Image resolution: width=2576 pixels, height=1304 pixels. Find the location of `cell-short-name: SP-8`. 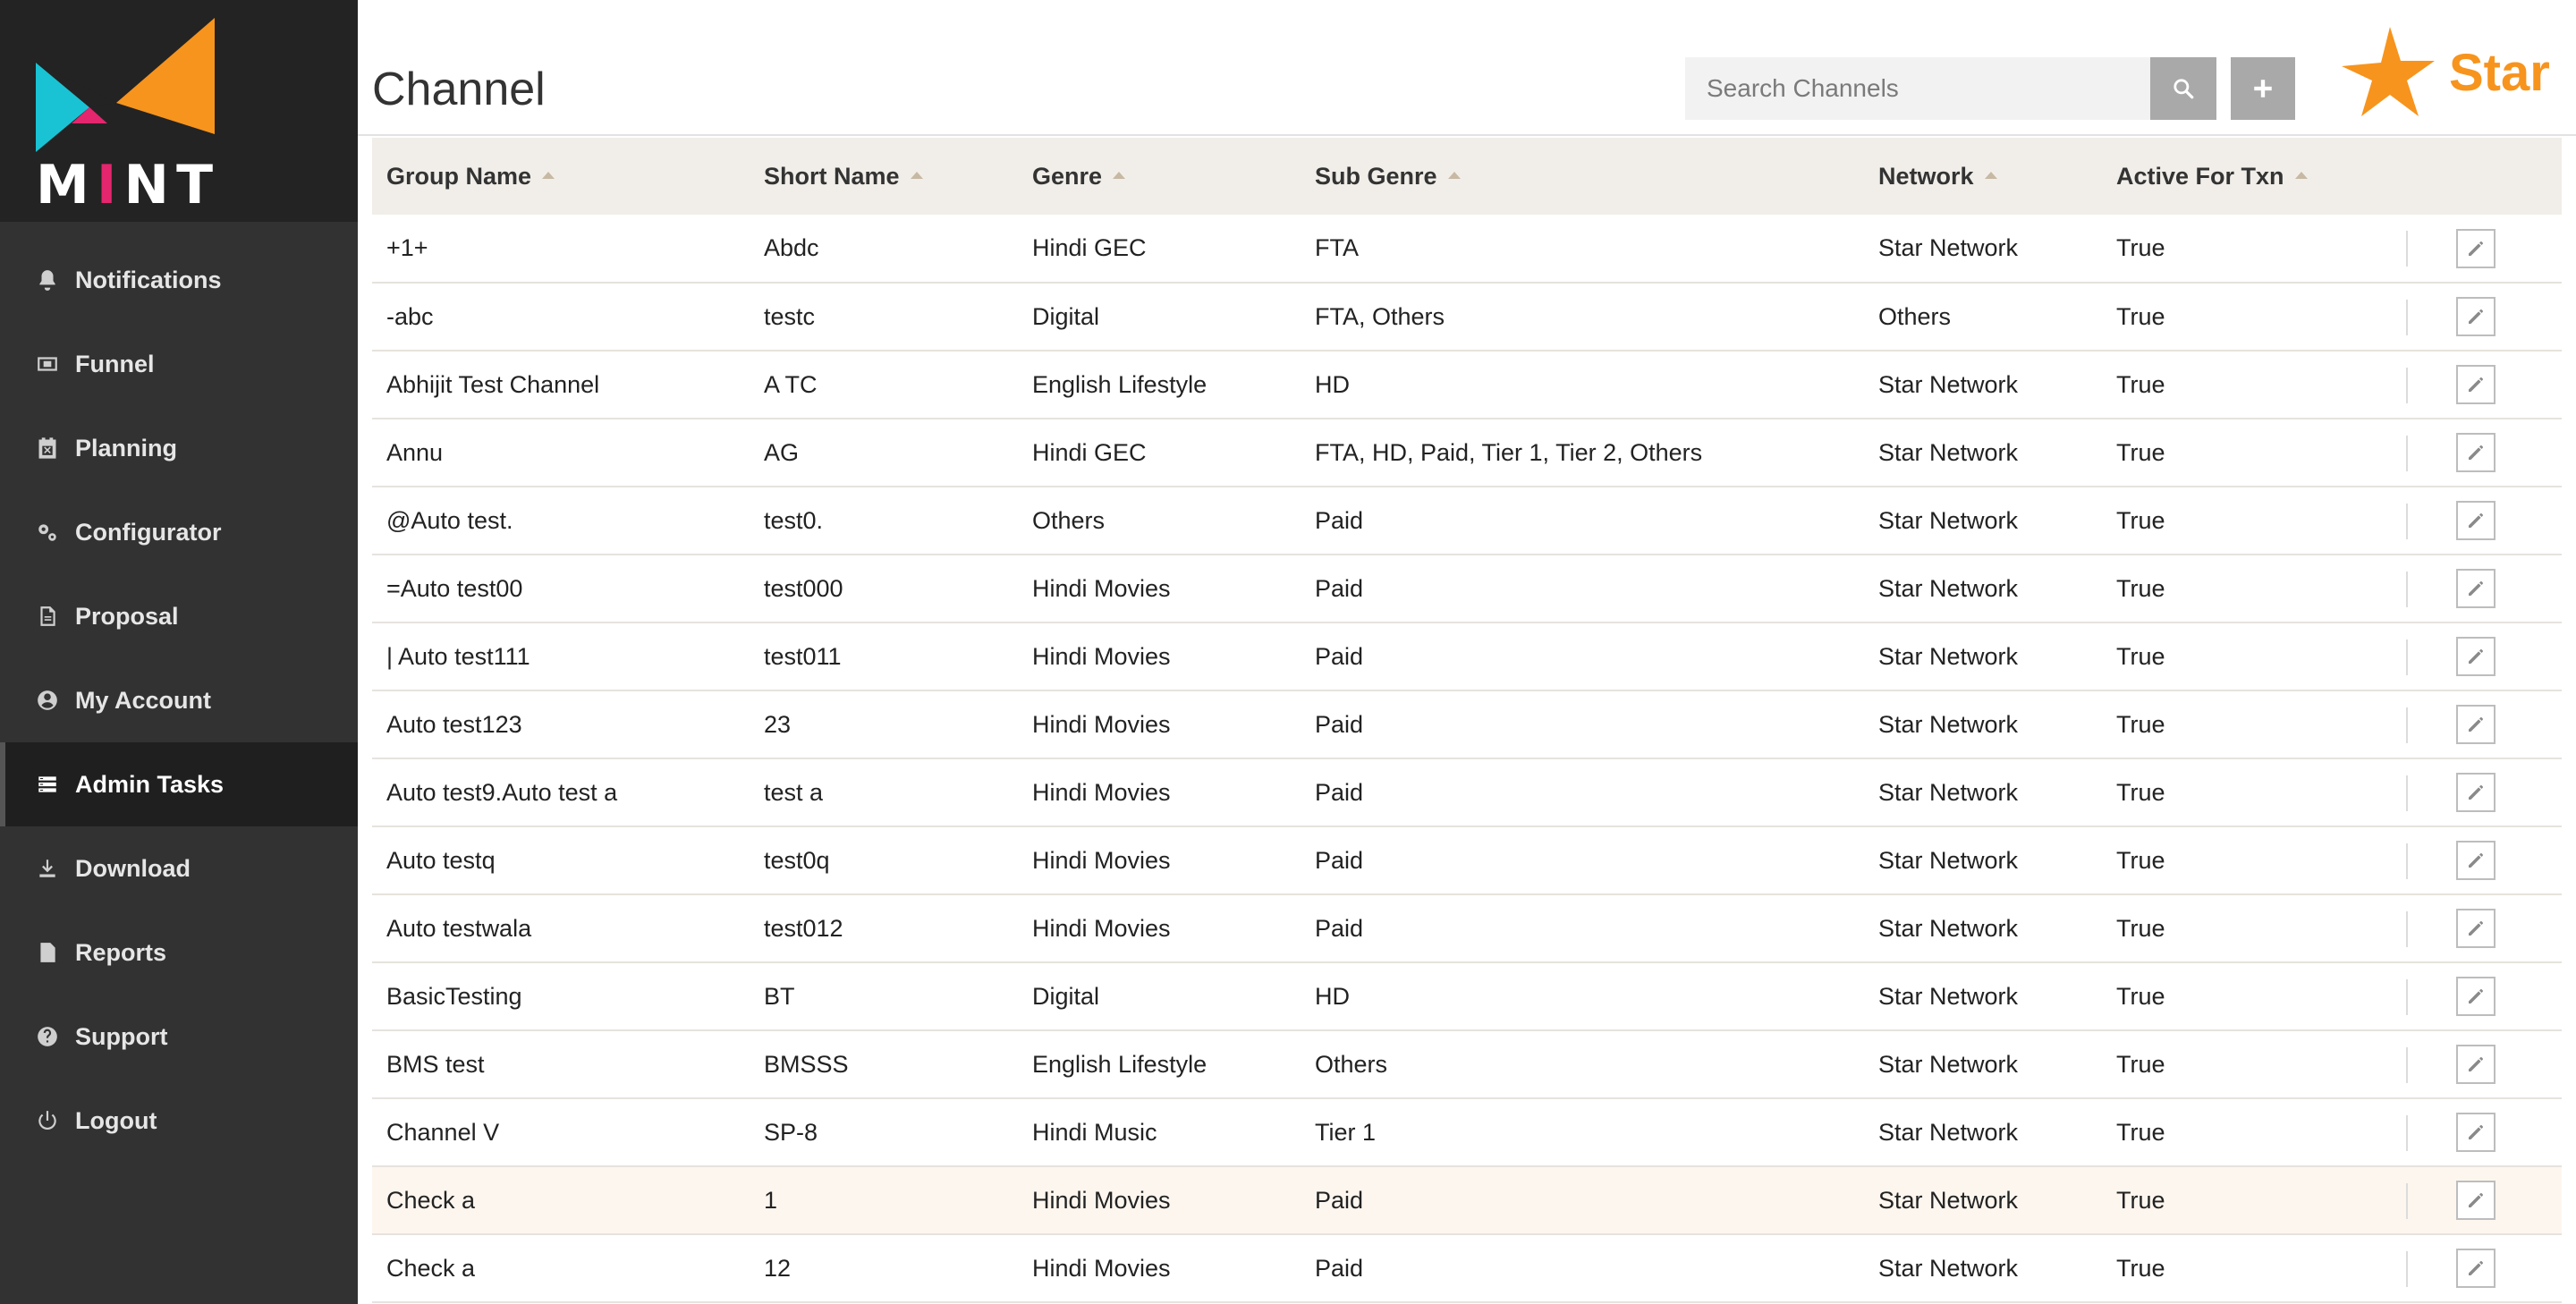

cell-short-name: SP-8 is located at coordinates (791, 1132).